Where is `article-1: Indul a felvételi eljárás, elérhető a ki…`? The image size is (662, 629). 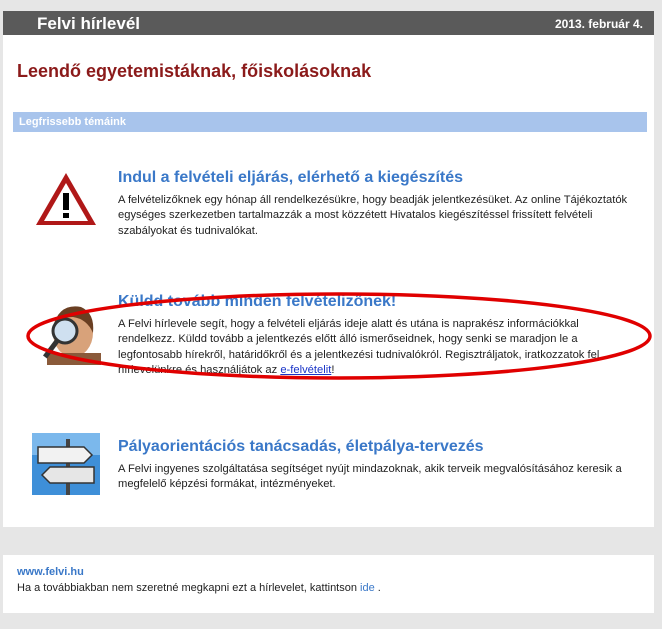 article-1: Indul a felvételi eljárás, elérhető a ki… is located at coordinates (378, 204).